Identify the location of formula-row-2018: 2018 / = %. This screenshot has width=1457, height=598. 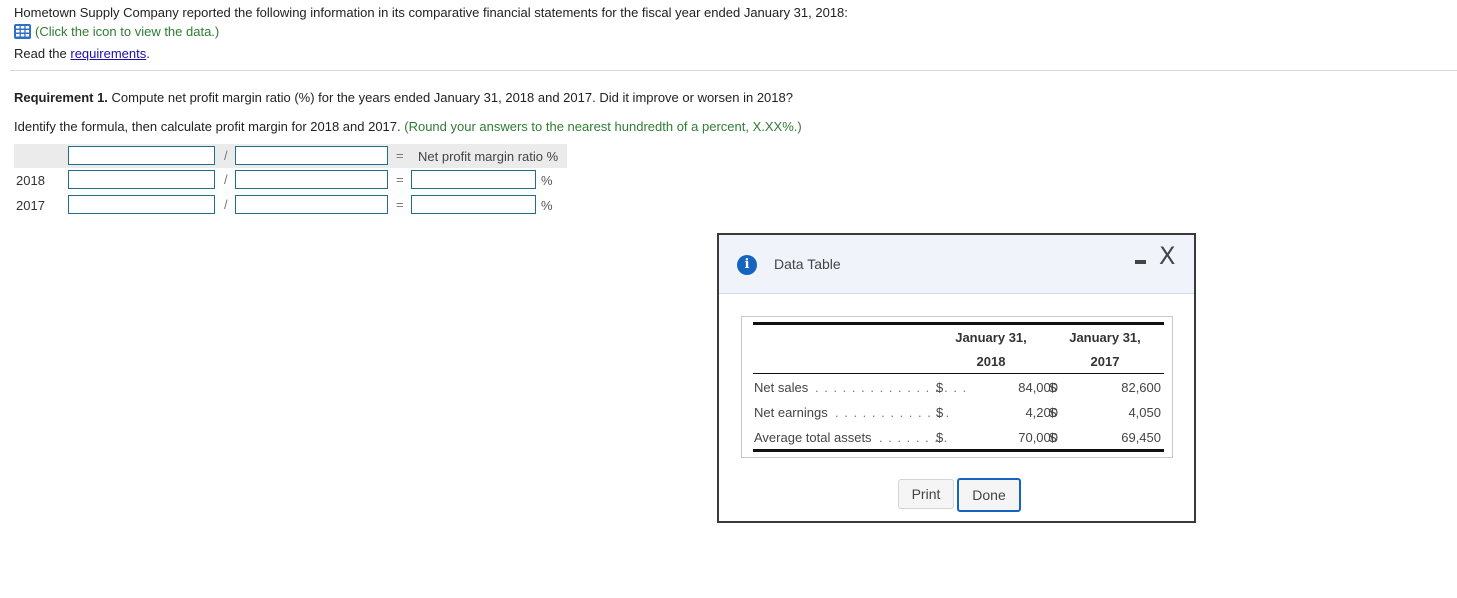
(290, 180).